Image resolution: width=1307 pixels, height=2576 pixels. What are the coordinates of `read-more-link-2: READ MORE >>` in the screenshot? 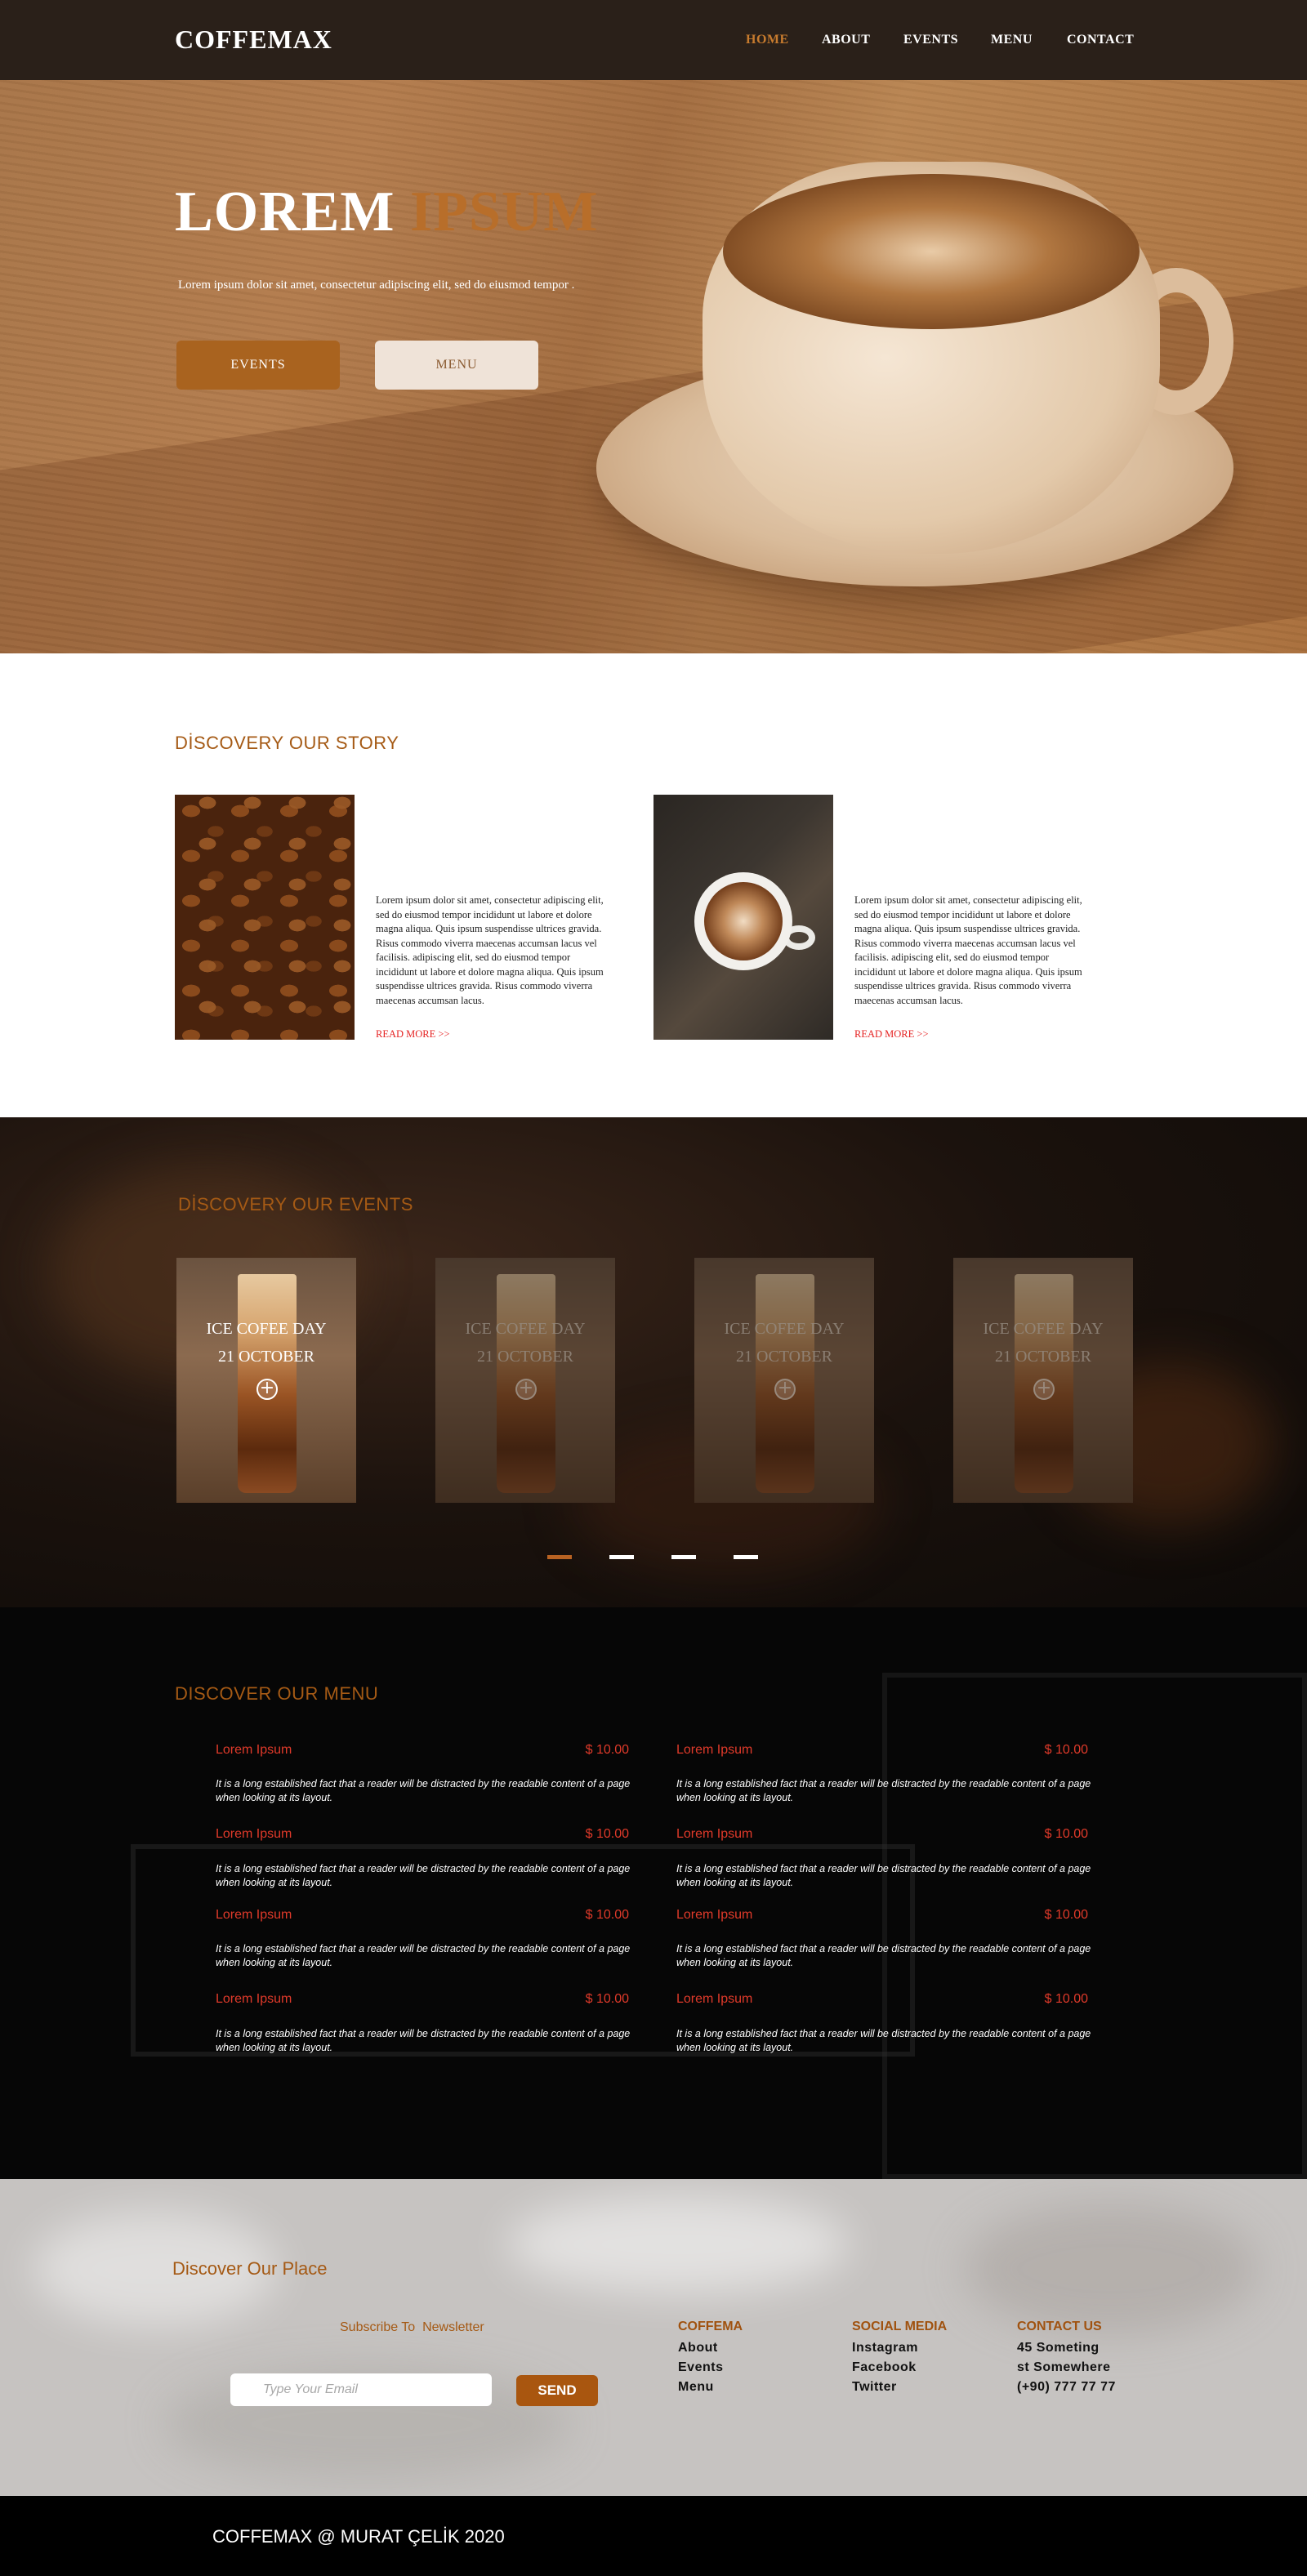 It's located at (891, 1034).